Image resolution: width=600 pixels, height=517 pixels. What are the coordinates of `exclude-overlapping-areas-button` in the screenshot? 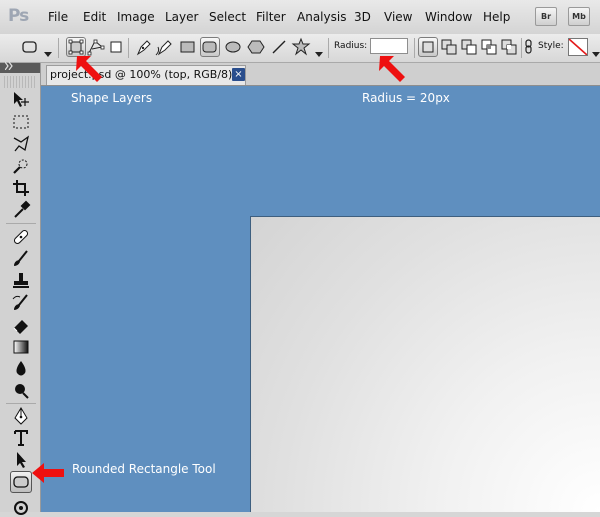 It's located at (509, 47).